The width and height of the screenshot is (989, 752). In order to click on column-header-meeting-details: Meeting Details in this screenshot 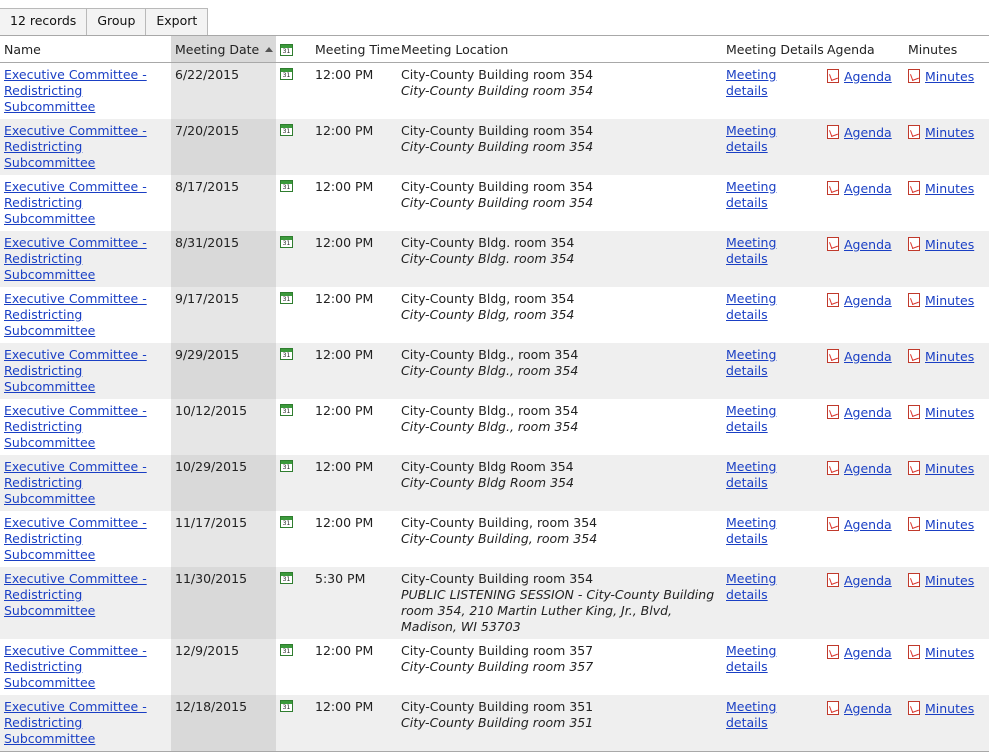, I will do `click(773, 49)`.